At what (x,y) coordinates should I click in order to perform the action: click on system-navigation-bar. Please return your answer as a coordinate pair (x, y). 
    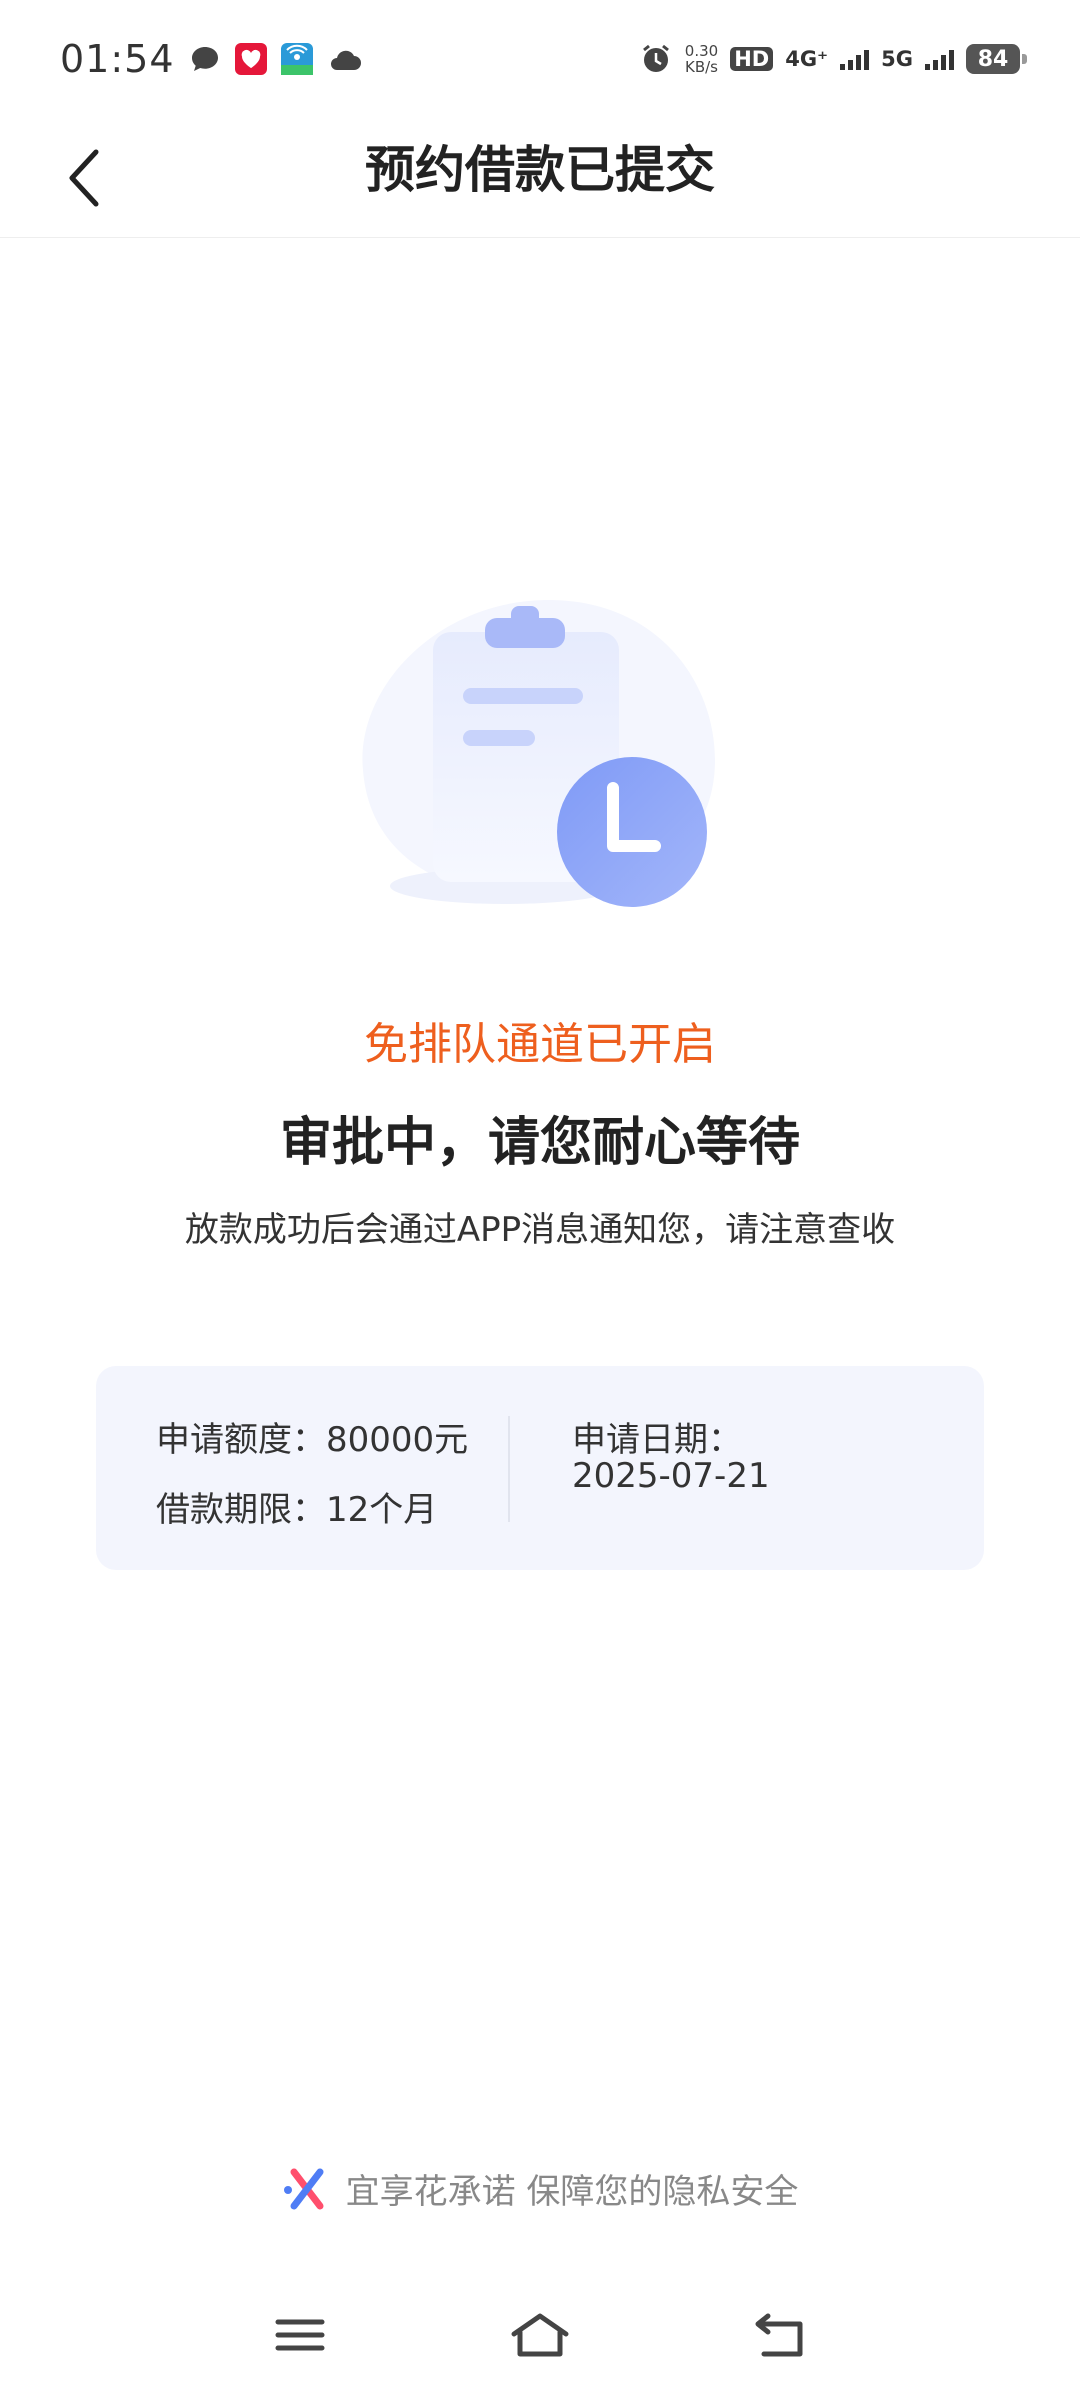
    Looking at the image, I should click on (540, 2335).